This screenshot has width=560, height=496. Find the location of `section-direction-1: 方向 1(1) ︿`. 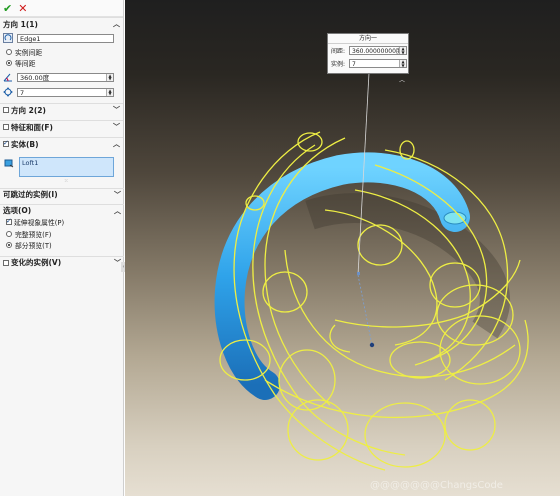

section-direction-1: 方向 1(1) ︿ is located at coordinates (61, 23).